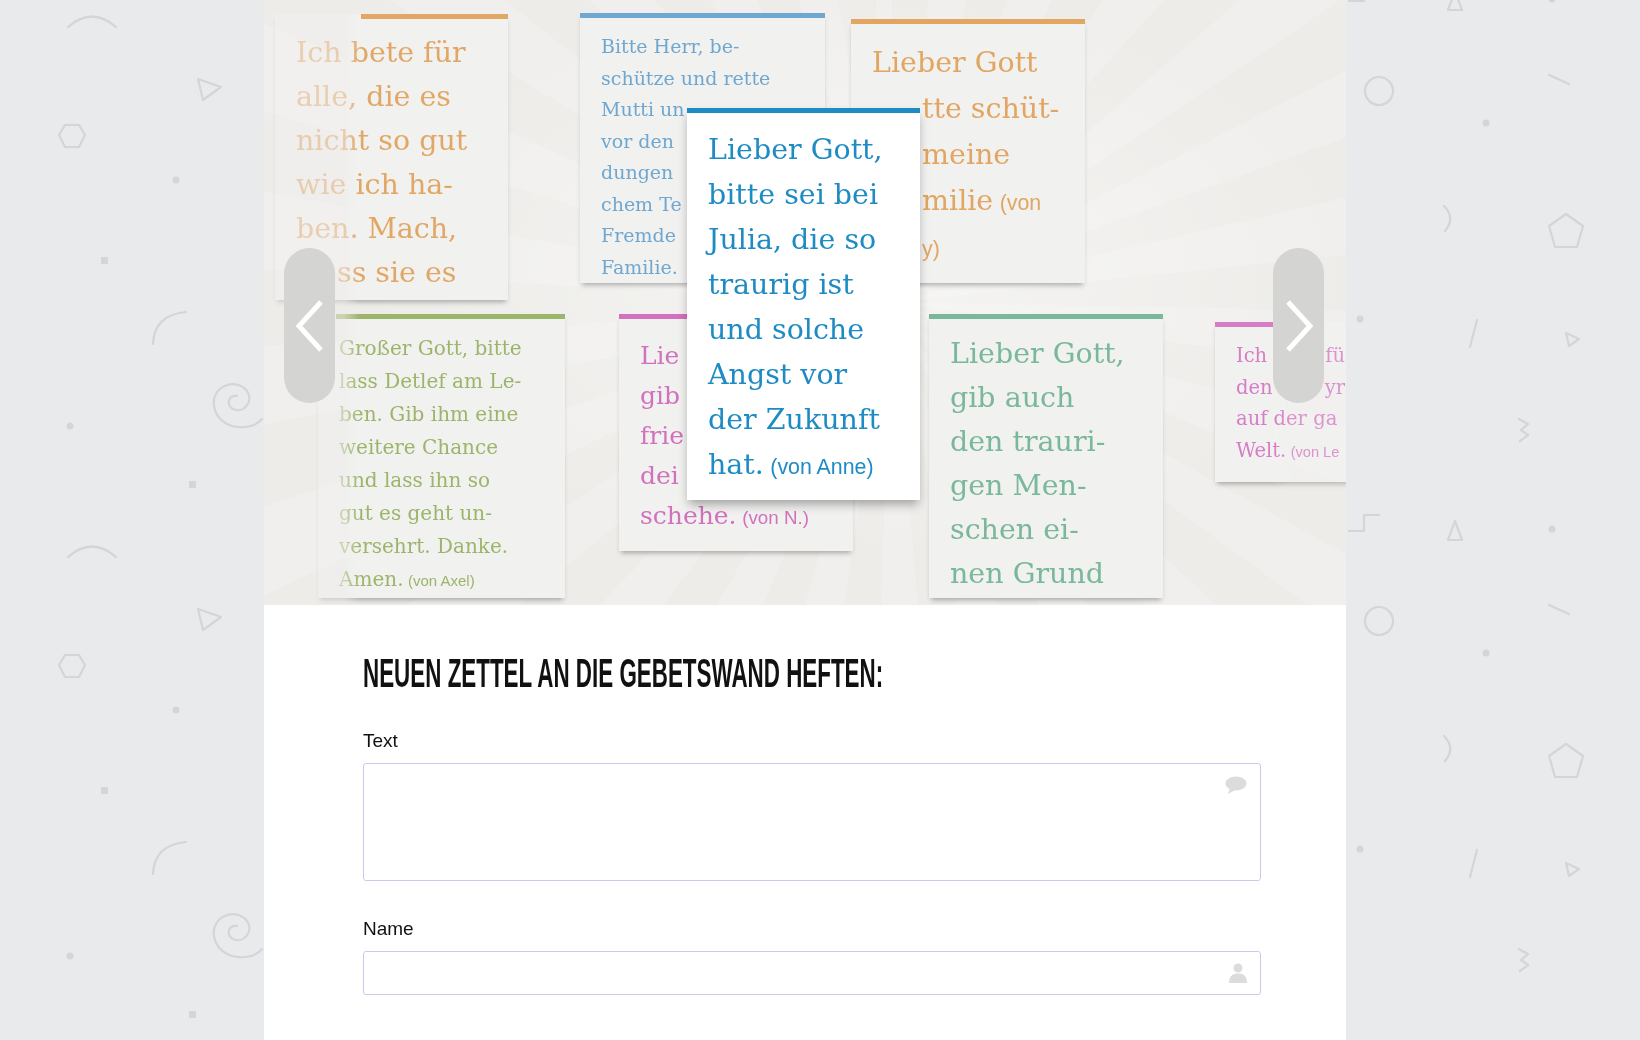 This screenshot has width=1640, height=1040. Describe the element at coordinates (377, 229) in the screenshot. I see `note-text: ben. Mach,` at that location.